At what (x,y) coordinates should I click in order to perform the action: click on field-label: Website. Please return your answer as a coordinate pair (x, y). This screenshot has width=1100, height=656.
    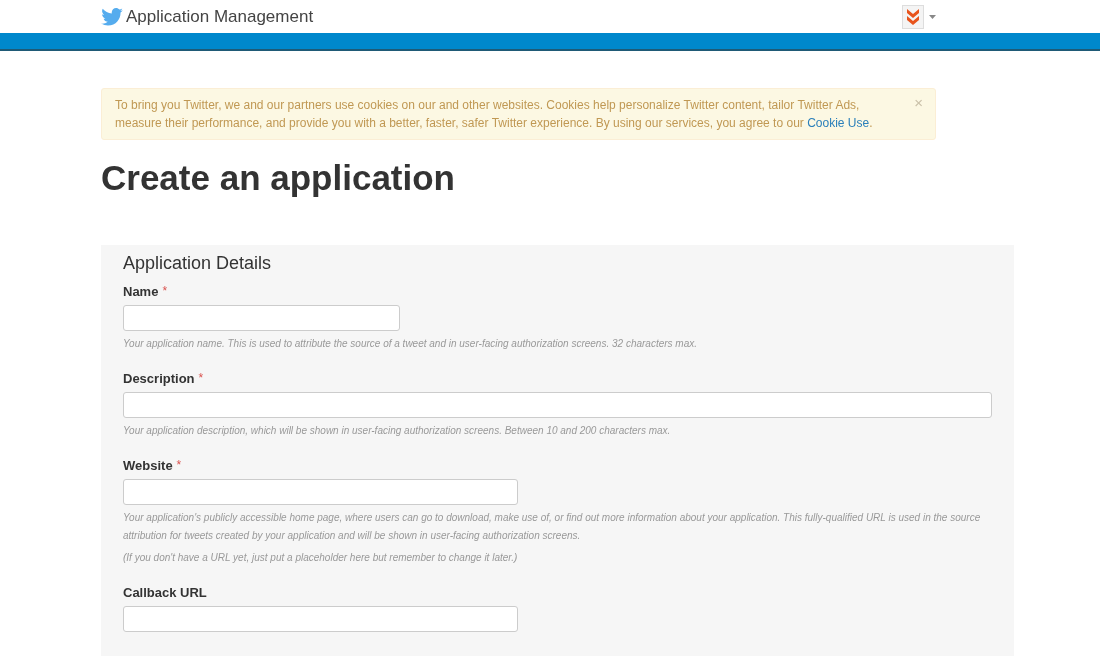
    Looking at the image, I should click on (148, 465).